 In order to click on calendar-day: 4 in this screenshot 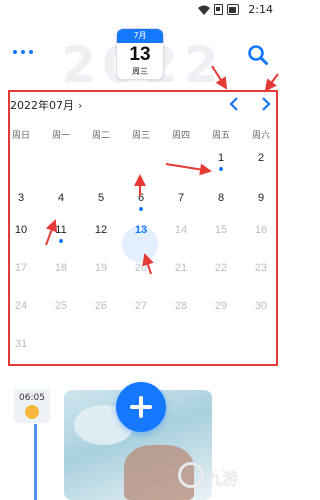, I will do `click(61, 198)`.